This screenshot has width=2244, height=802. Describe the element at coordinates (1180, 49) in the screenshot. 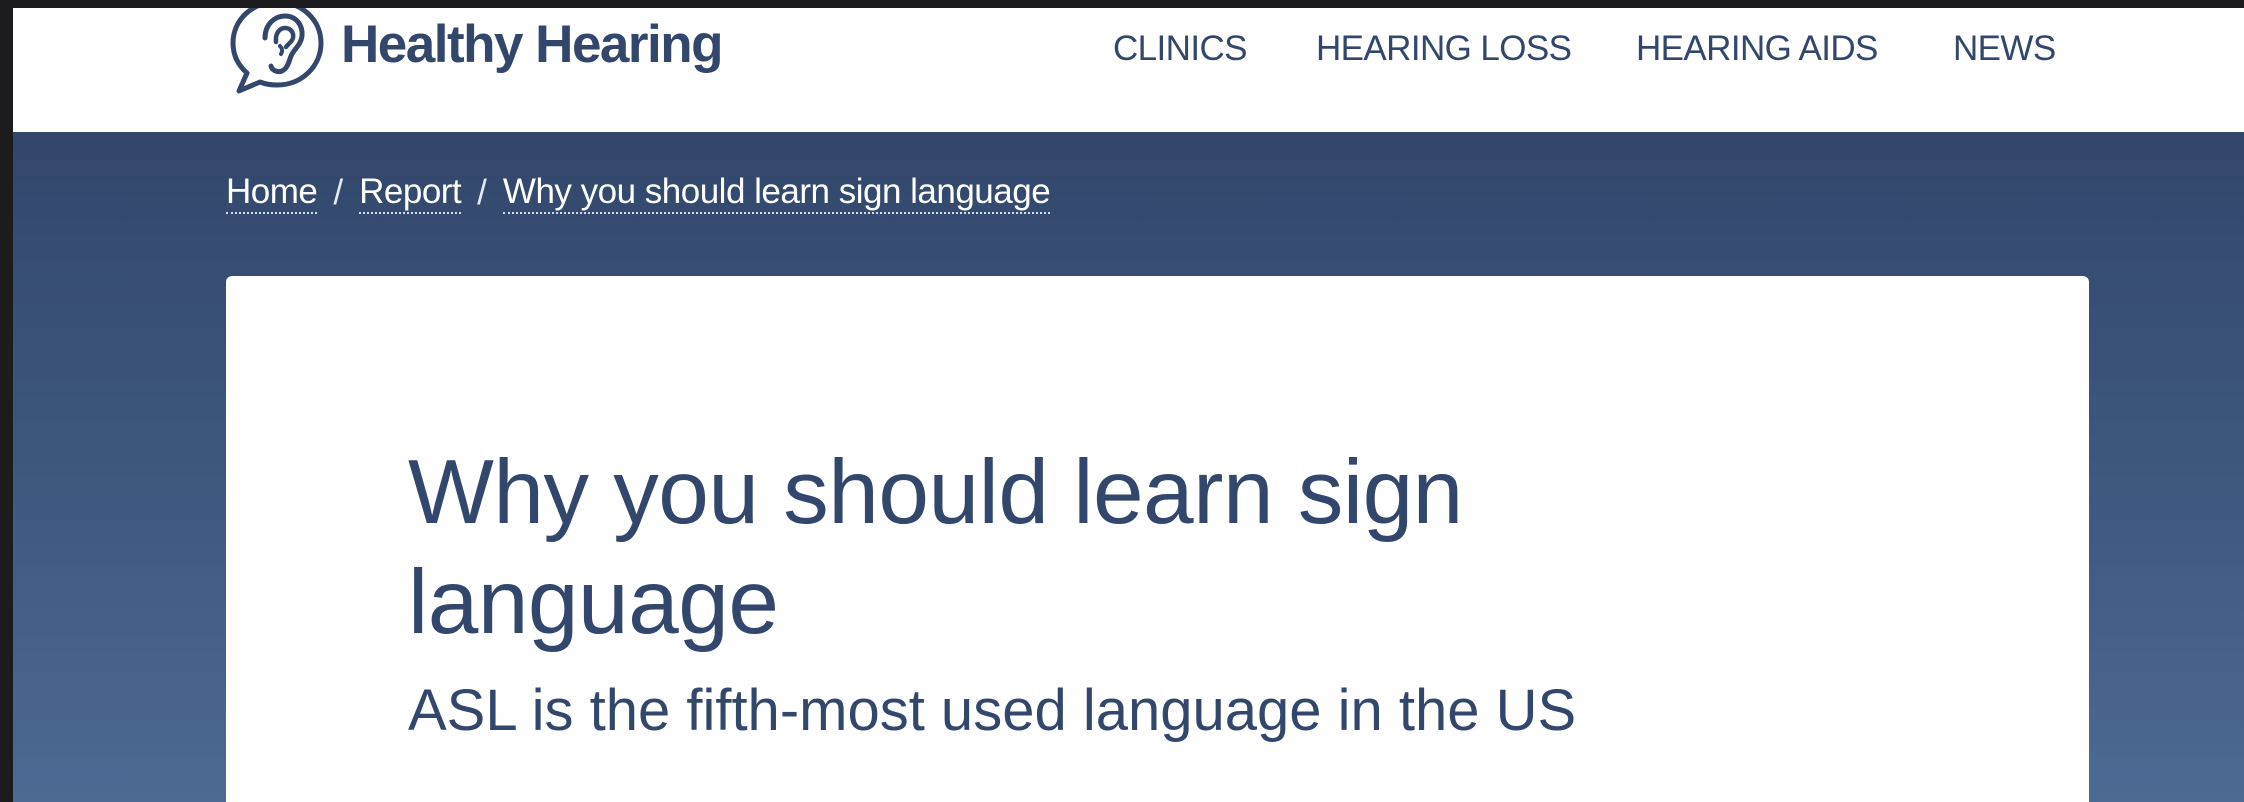

I see `nav-item-clinics: CLINICS` at that location.